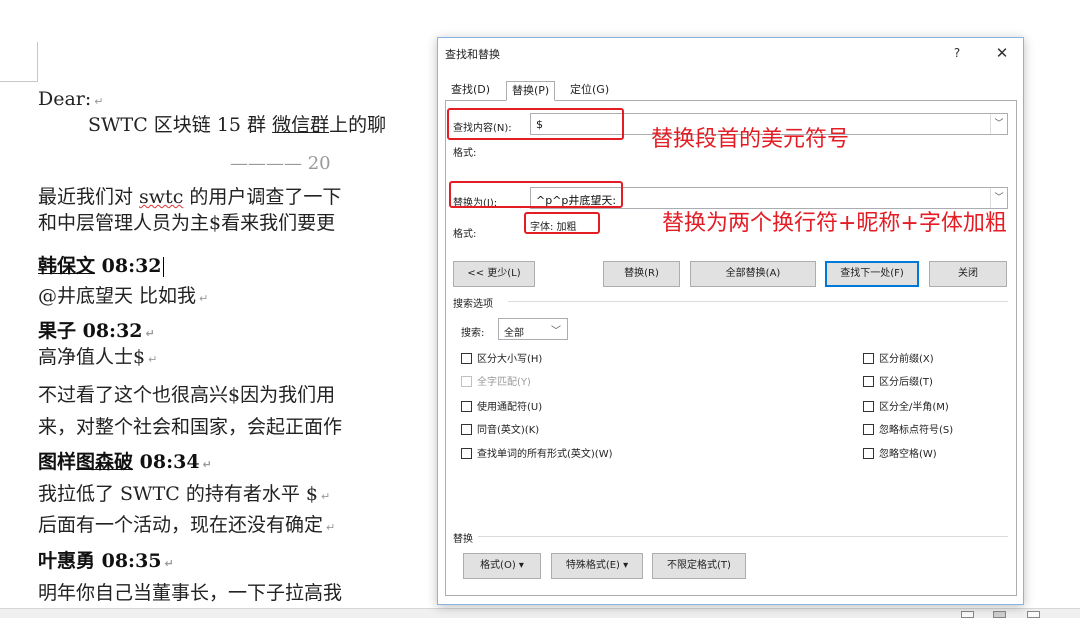  I want to click on doc-line-intro: SWTC 区块链 15 群 微信群上的聊, so click(237, 125).